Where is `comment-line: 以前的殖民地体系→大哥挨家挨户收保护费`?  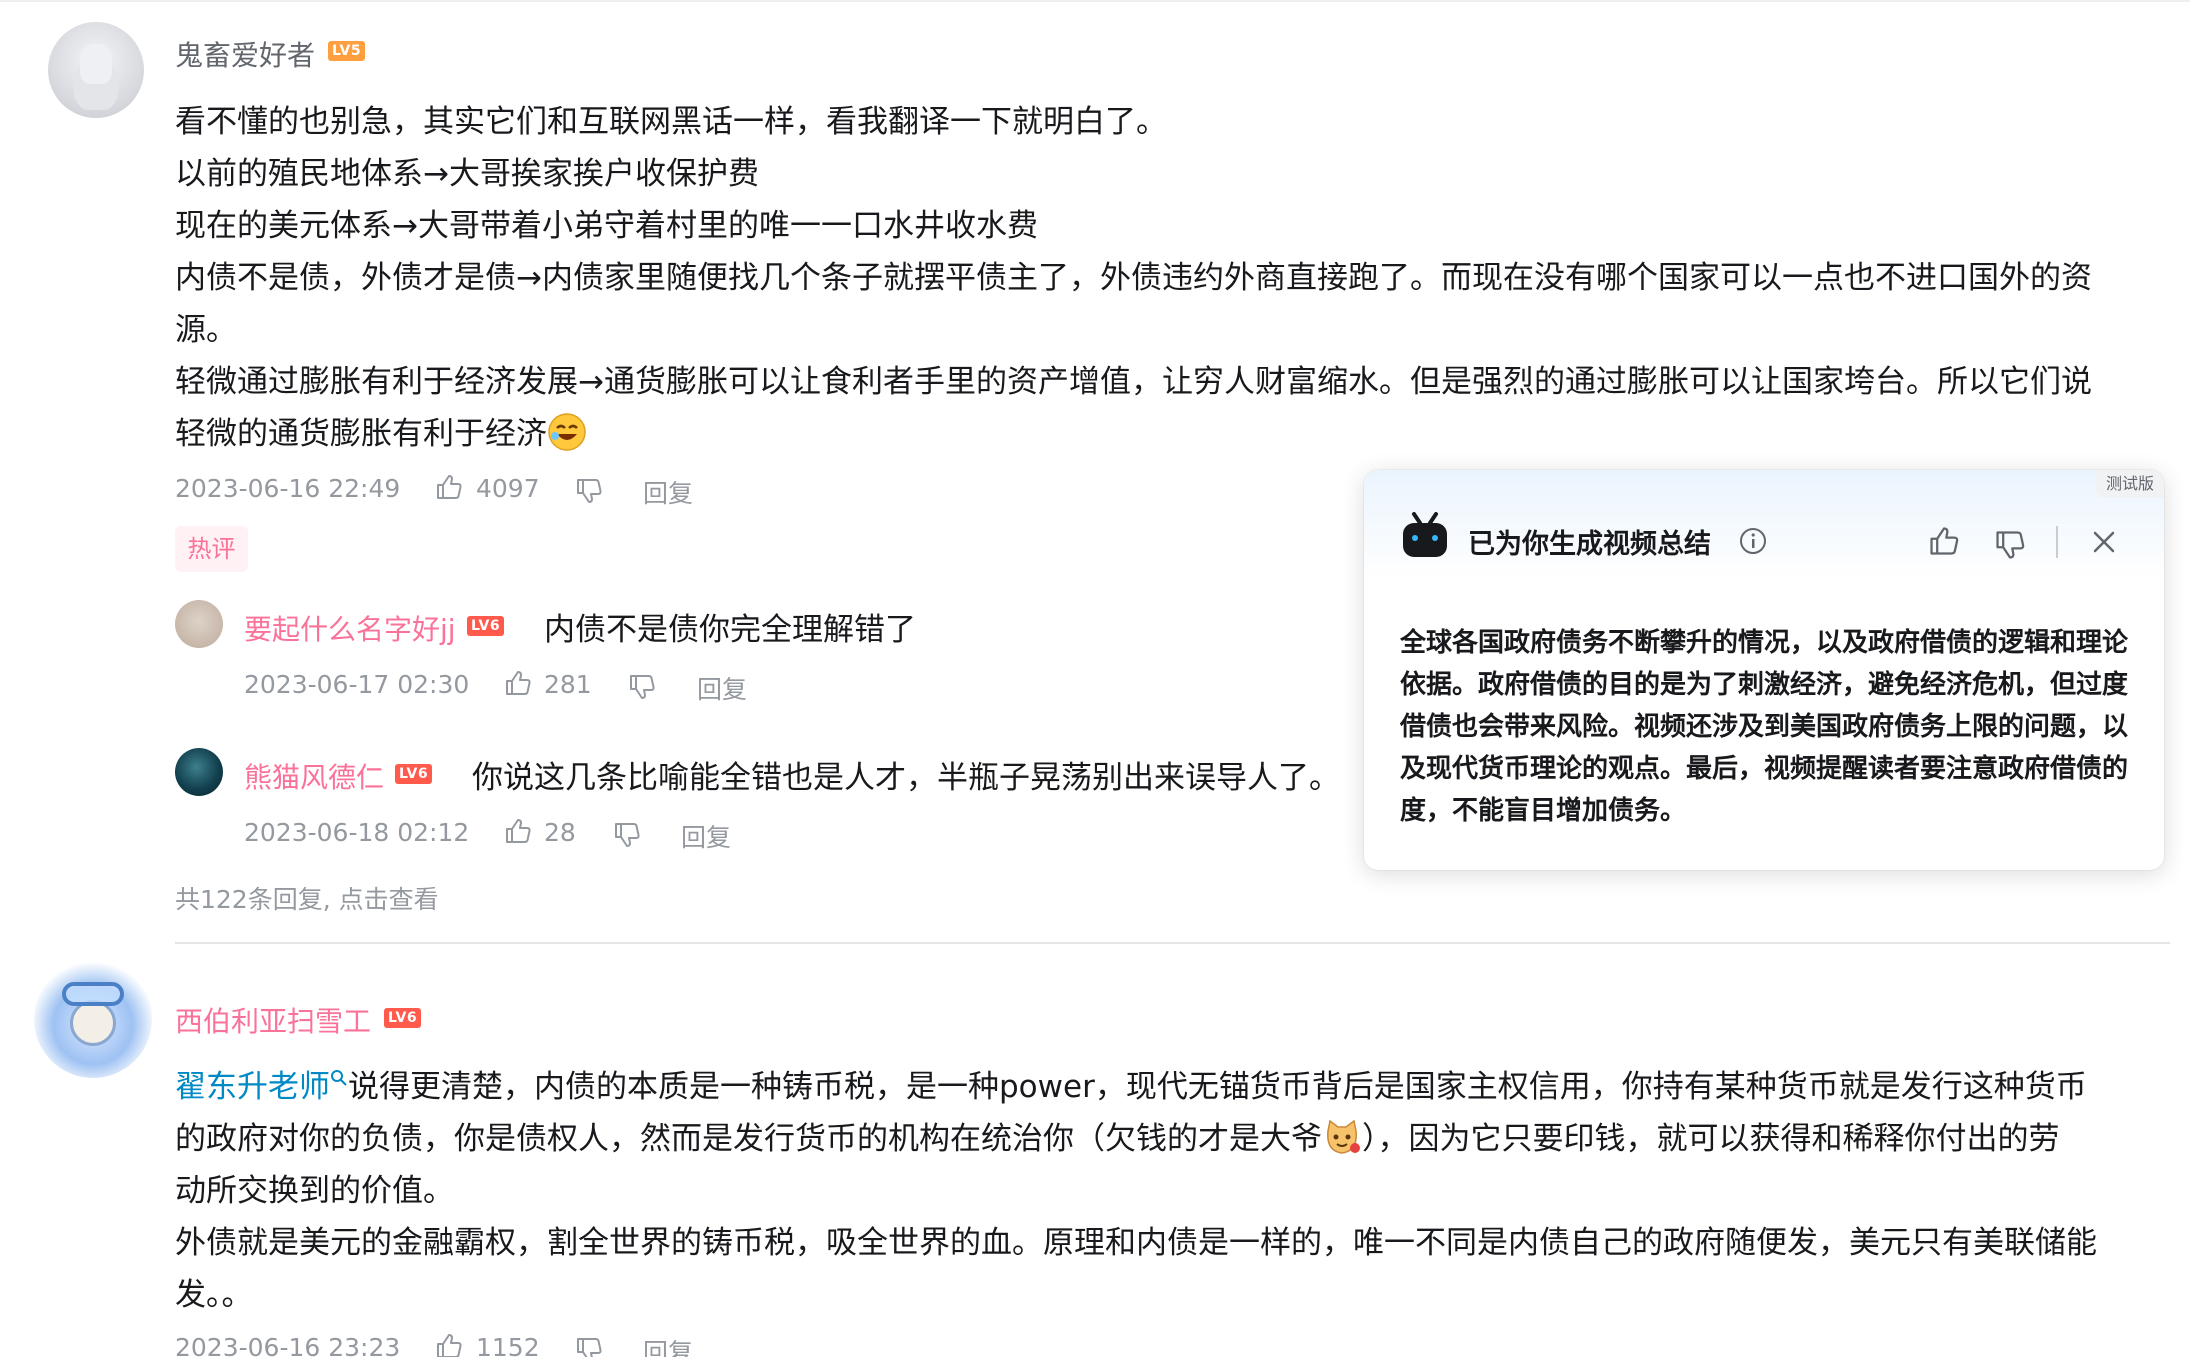
comment-line: 以前的殖民地体系→大哥挨家挨户收保护费 is located at coordinates (467, 174).